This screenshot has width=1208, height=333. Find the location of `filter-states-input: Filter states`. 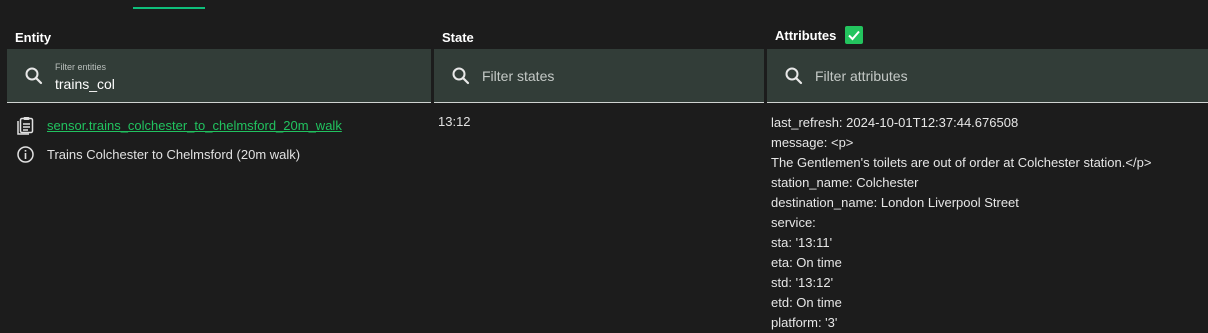

filter-states-input: Filter states is located at coordinates (518, 76).